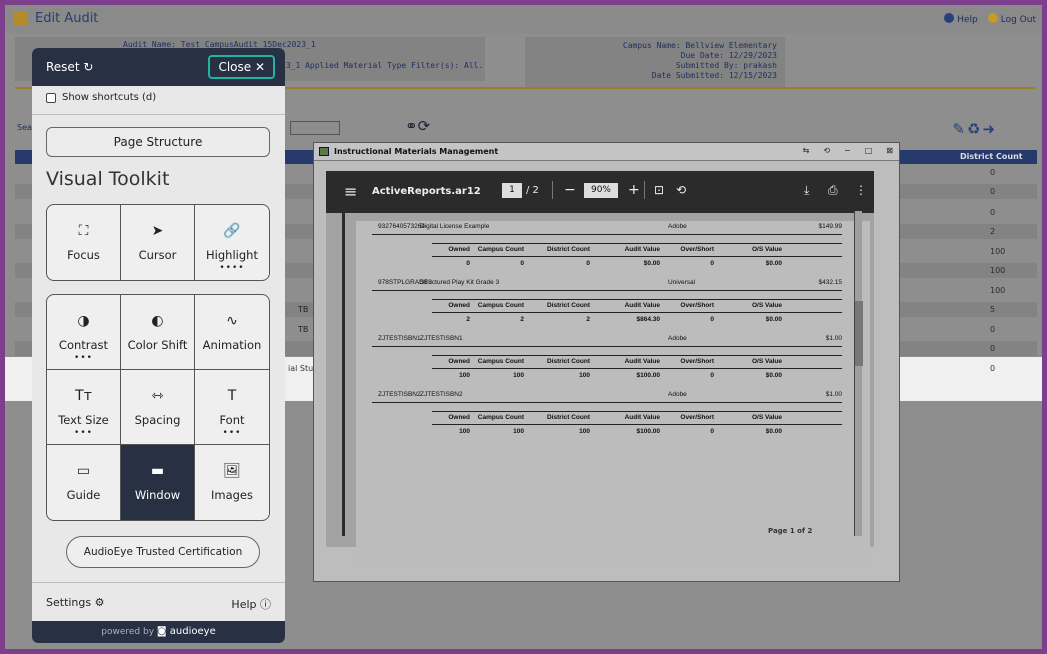  What do you see at coordinates (83, 321) in the screenshot?
I see `contrast-icon: ◑` at bounding box center [83, 321].